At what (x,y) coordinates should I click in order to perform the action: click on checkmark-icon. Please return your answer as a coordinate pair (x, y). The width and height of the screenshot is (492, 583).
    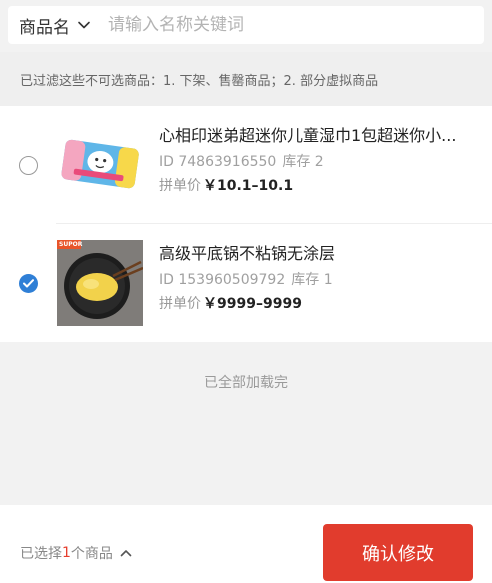
    Looking at the image, I should click on (28, 283).